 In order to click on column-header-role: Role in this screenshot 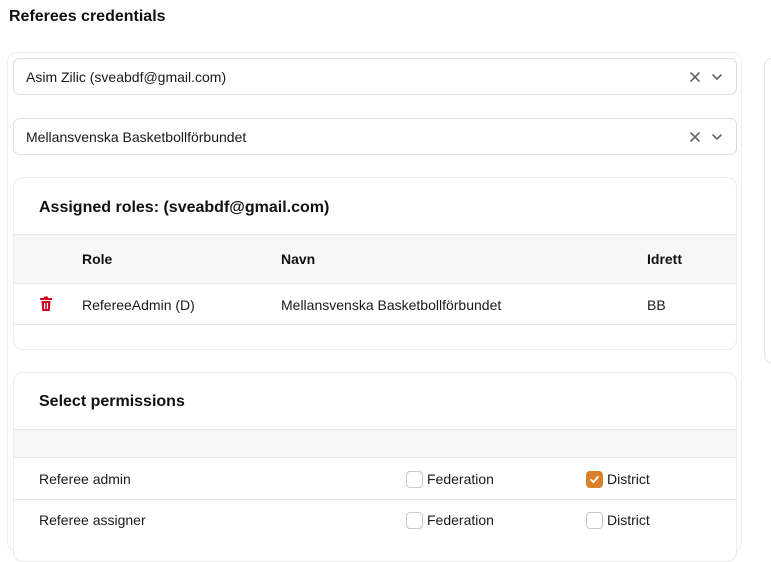, I will do `click(97, 259)`.